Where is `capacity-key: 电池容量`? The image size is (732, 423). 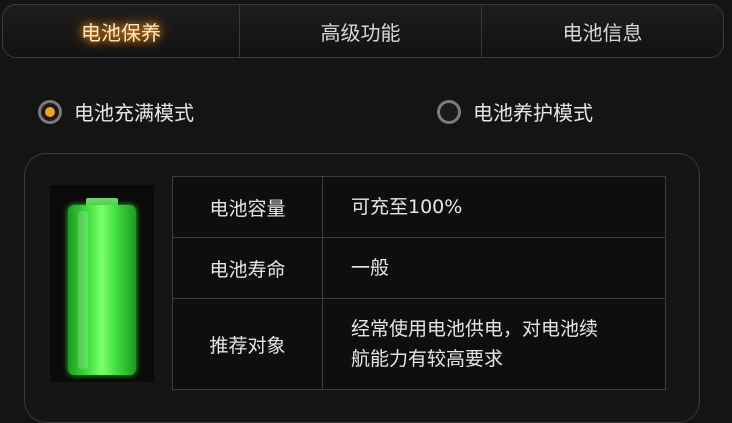 capacity-key: 电池容量 is located at coordinates (247, 207).